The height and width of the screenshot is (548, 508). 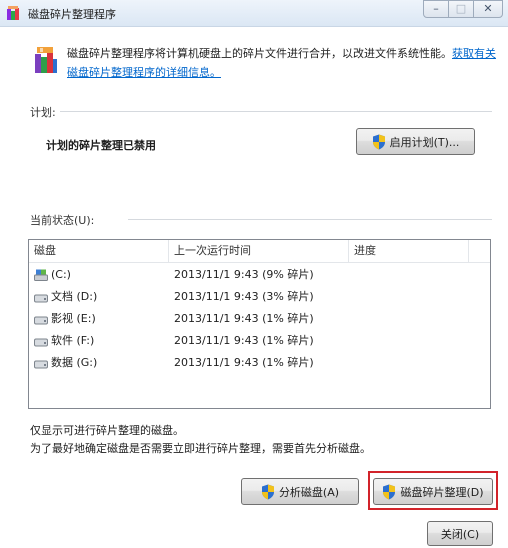 What do you see at coordinates (74, 362) in the screenshot?
I see `disk-name: 数据 (G:)` at bounding box center [74, 362].